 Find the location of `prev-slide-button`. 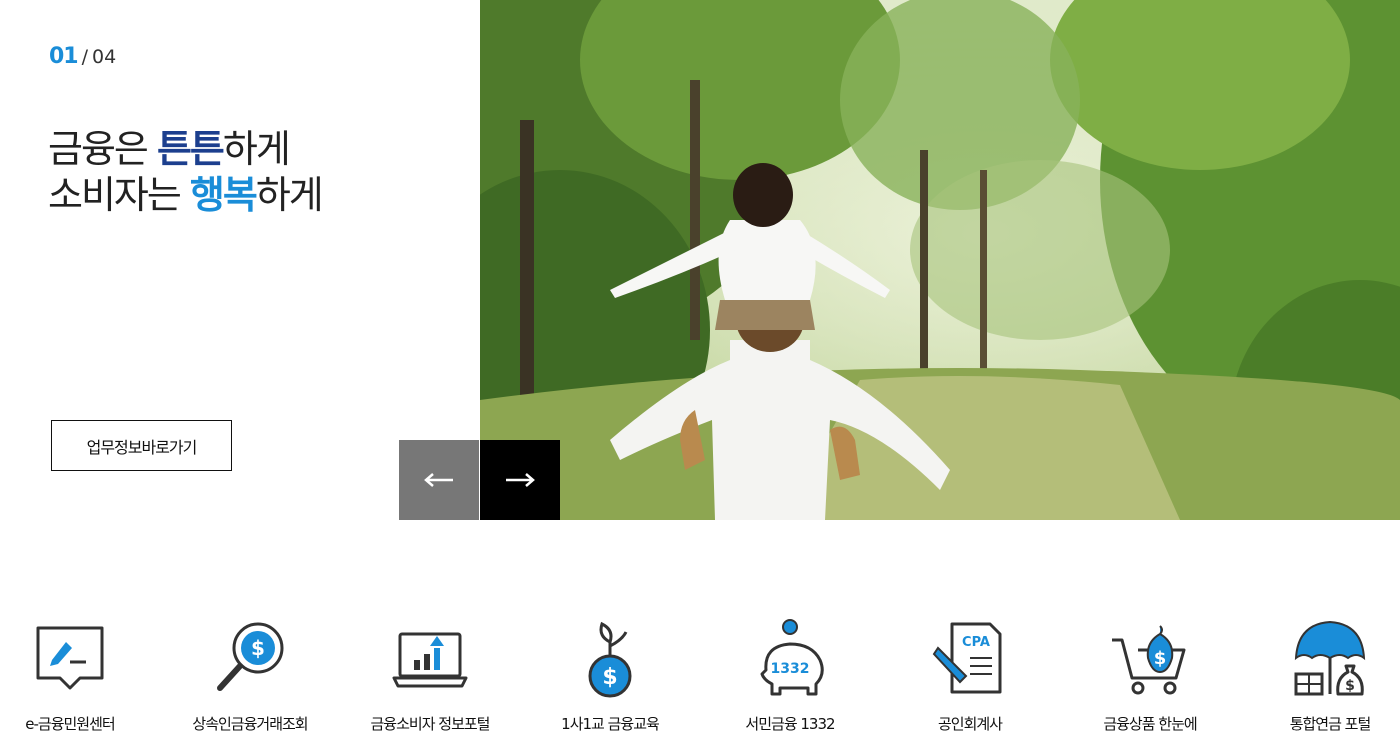

prev-slide-button is located at coordinates (439, 480).